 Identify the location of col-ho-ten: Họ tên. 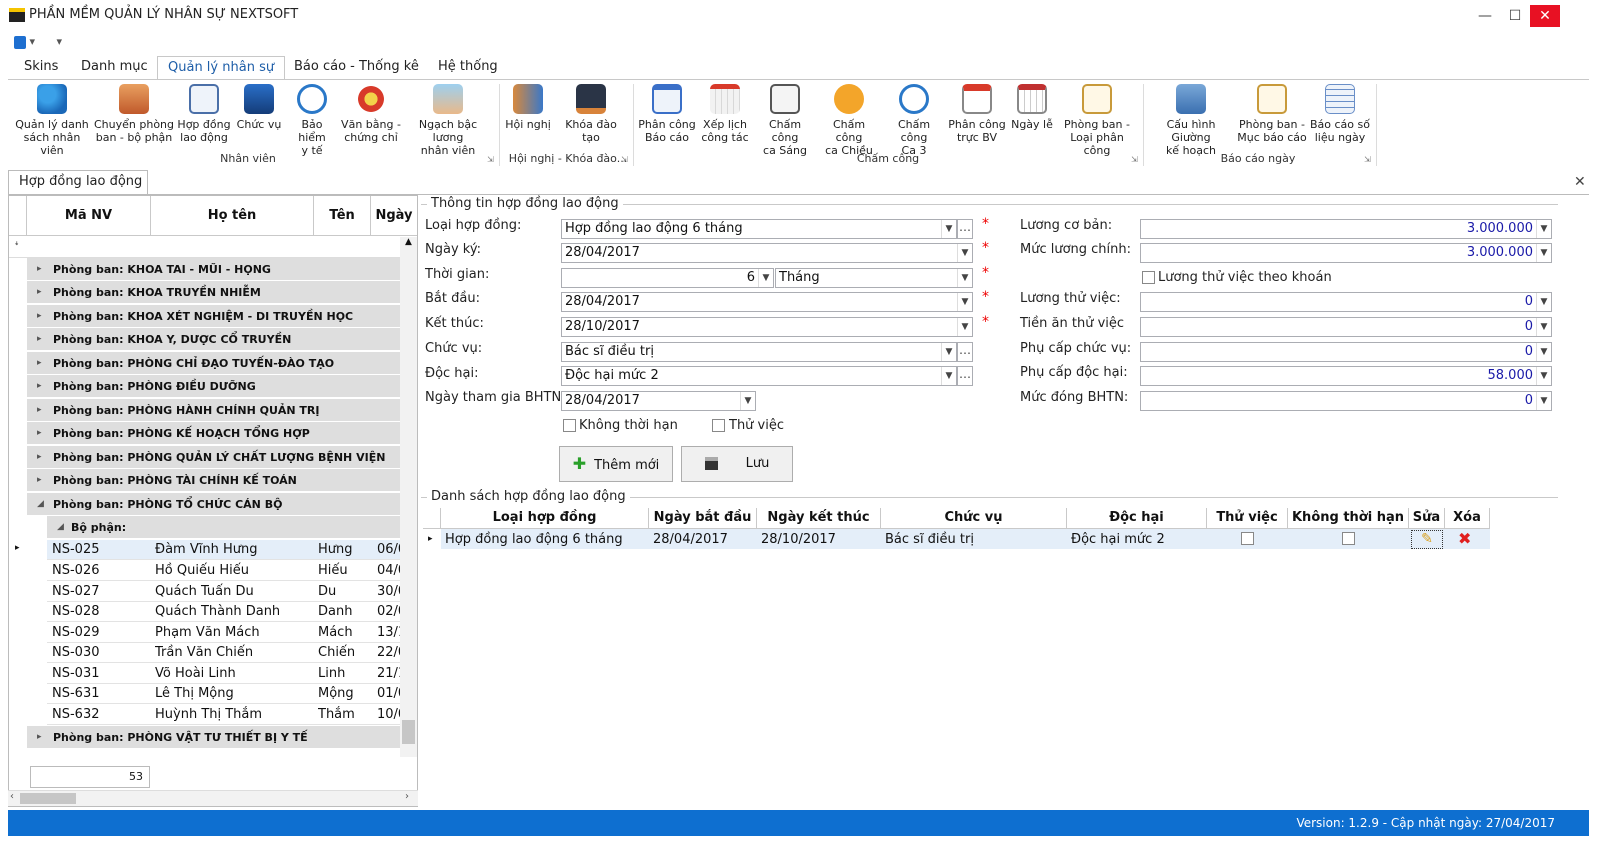
(232, 216).